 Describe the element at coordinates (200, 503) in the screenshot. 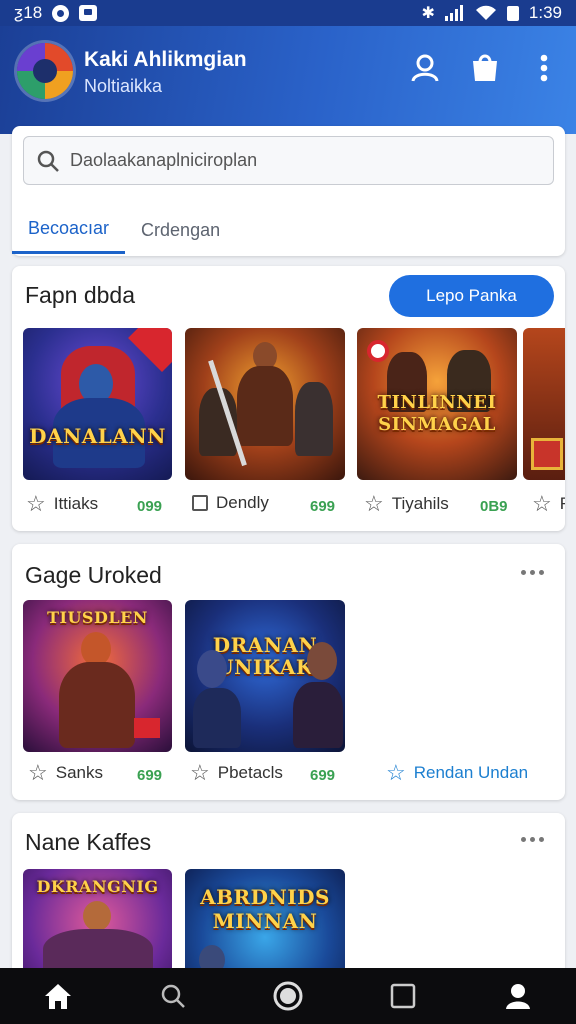

I see `bookmark-square-icon` at that location.